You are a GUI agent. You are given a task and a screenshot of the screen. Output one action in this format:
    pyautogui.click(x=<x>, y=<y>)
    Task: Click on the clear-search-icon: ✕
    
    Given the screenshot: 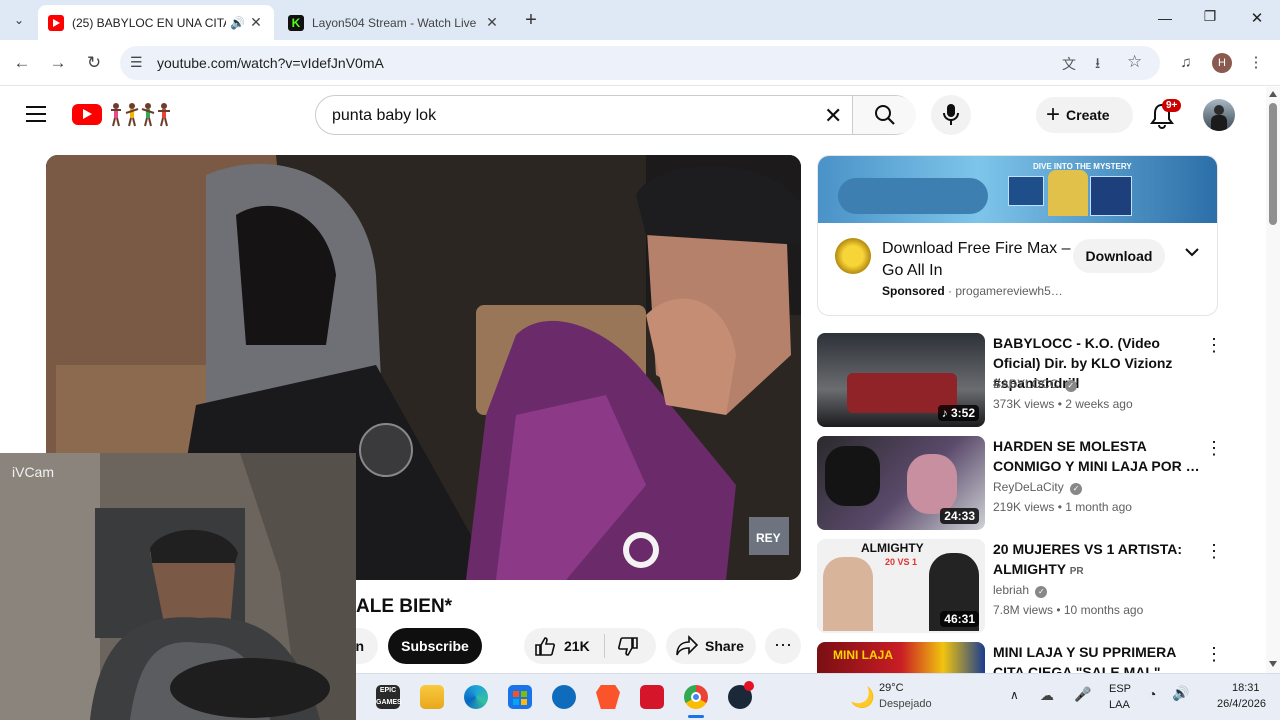 What is the action you would take?
    pyautogui.click(x=833, y=116)
    